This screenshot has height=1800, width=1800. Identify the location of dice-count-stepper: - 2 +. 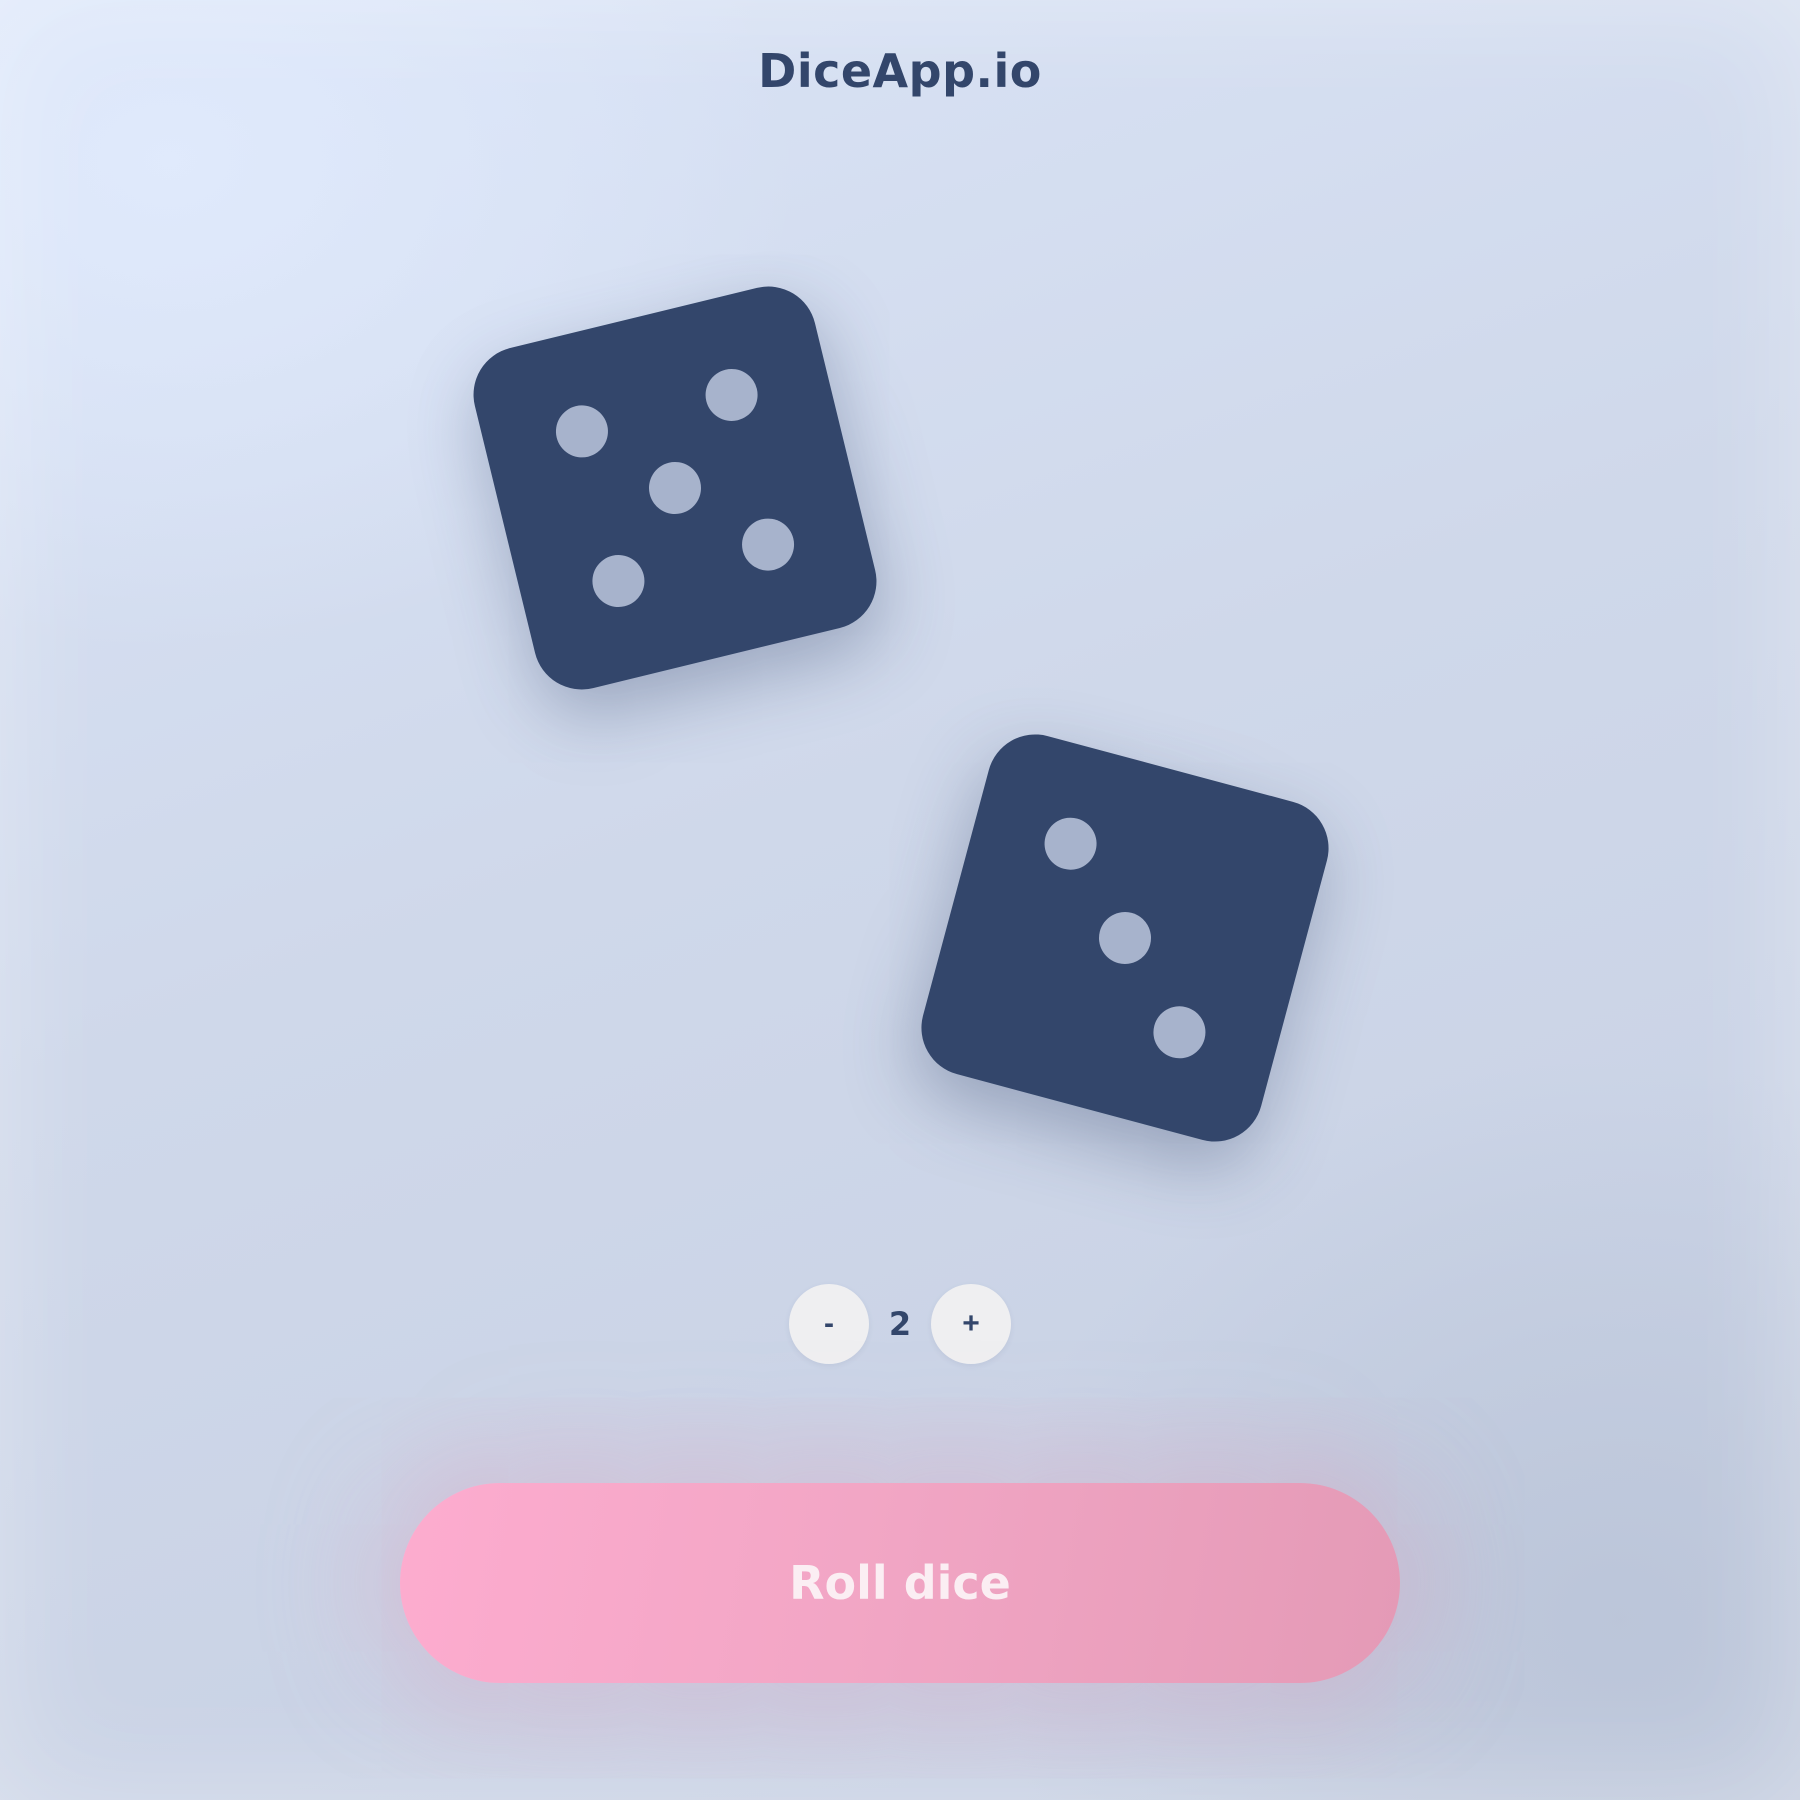
(900, 1324).